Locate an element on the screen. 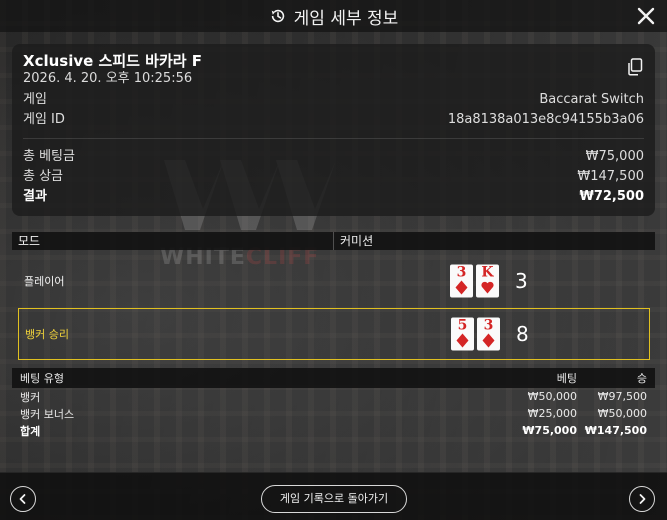 Image resolution: width=667 pixels, height=520 pixels. header-title-group: 게임 세부 정보 is located at coordinates (334, 16).